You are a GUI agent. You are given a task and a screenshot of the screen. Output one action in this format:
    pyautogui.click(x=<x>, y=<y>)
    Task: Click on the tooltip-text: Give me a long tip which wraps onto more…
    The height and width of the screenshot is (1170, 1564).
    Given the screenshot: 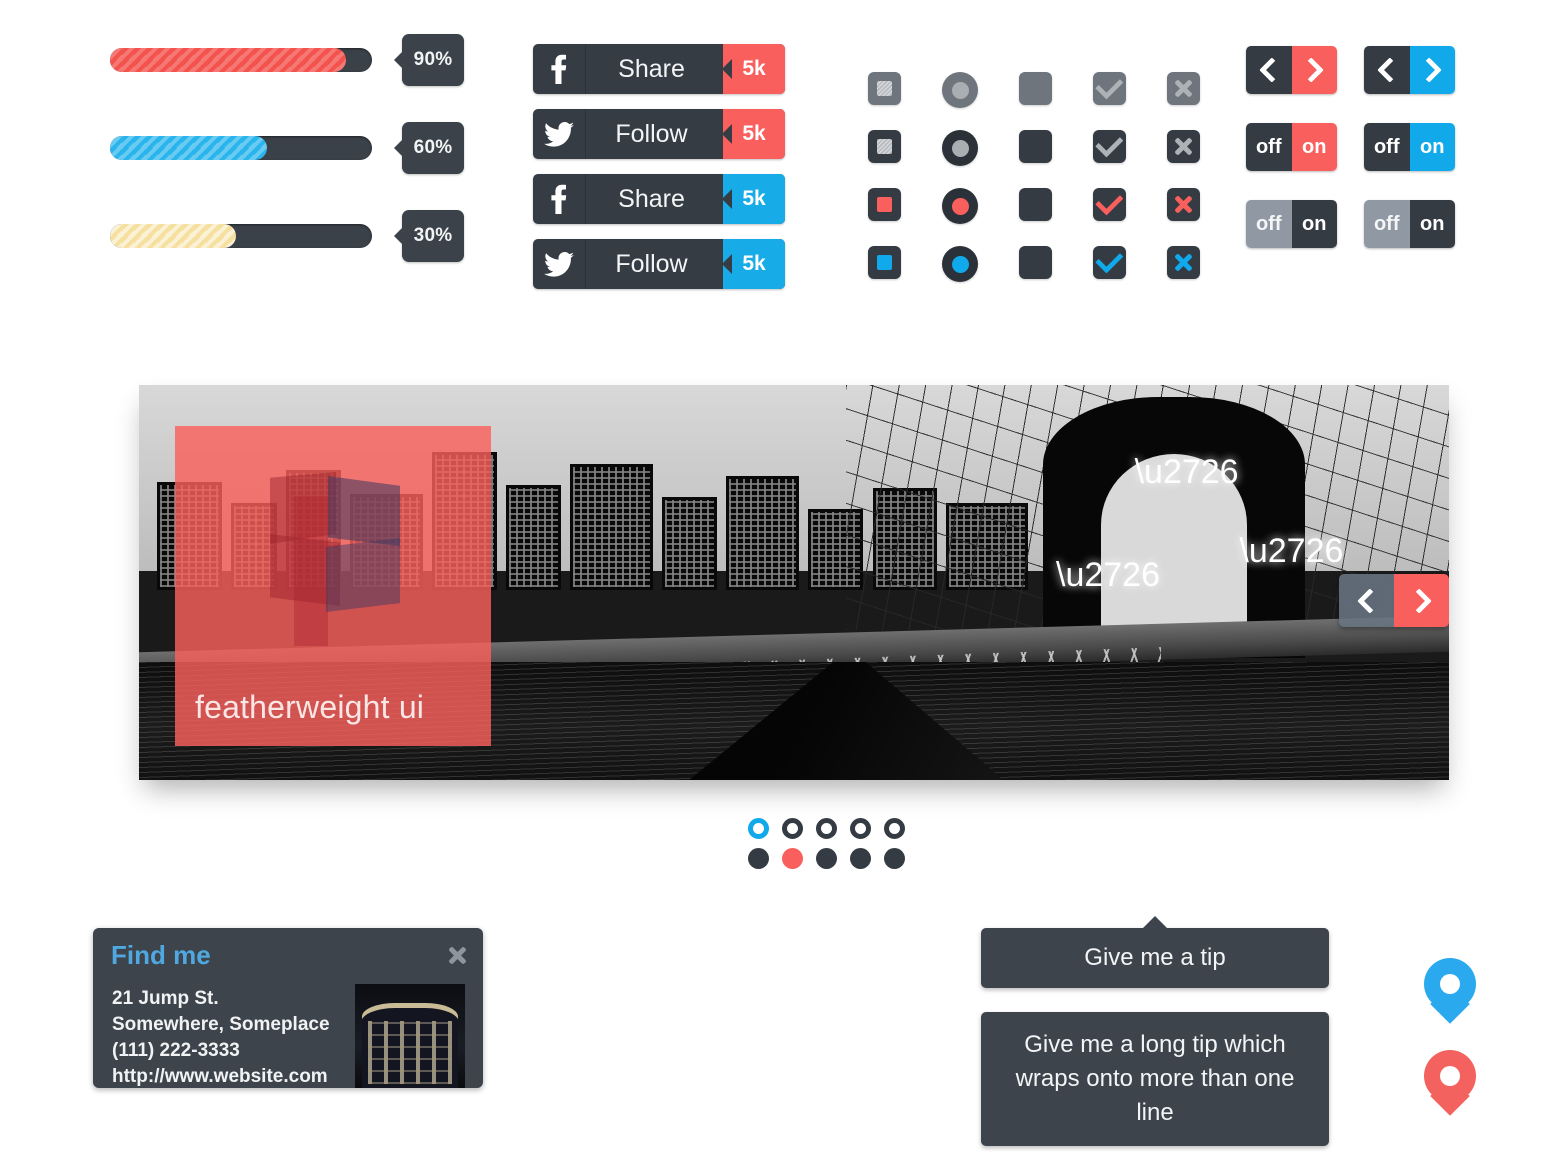 What is the action you would take?
    pyautogui.click(x=1155, y=1078)
    